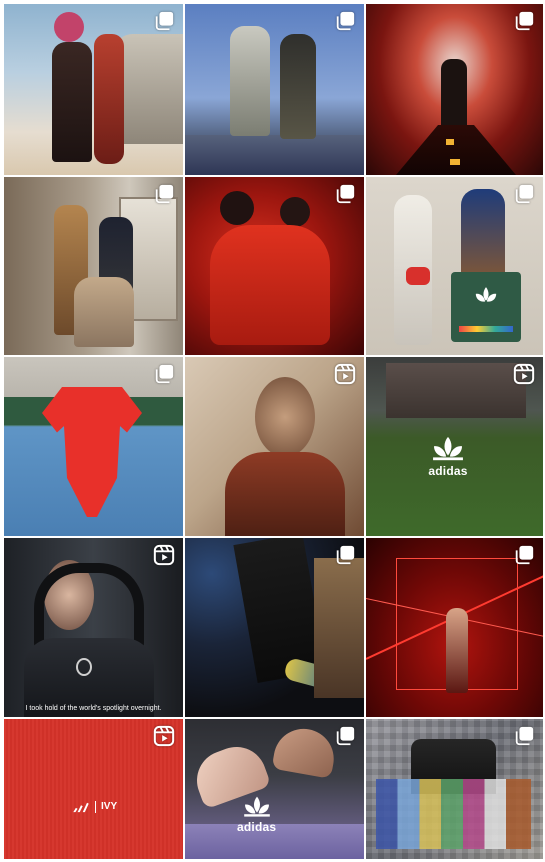 The height and width of the screenshot is (862, 545). I want to click on head, so click(237, 208).